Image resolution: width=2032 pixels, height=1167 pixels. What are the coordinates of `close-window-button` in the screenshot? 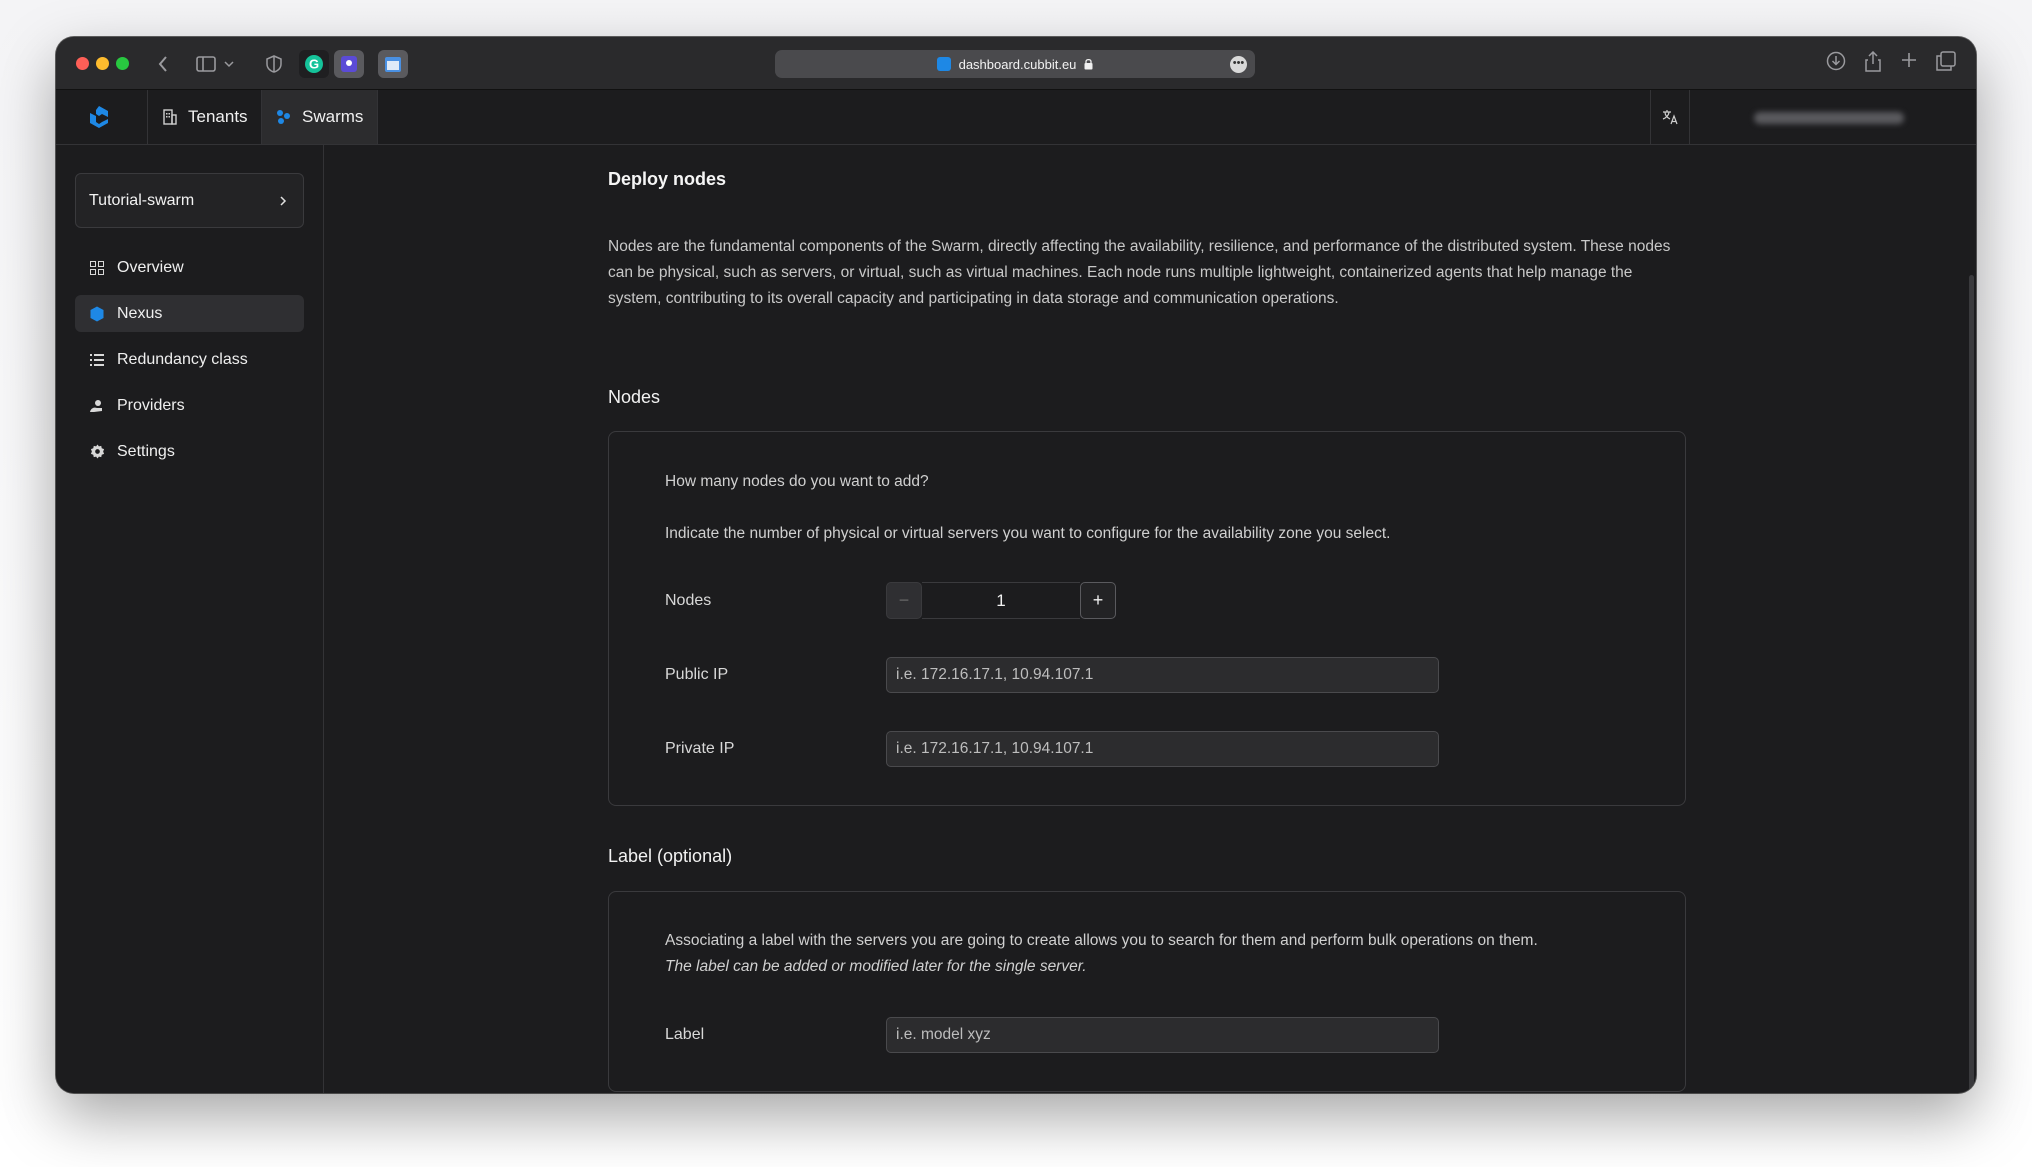 It's located at (82, 63).